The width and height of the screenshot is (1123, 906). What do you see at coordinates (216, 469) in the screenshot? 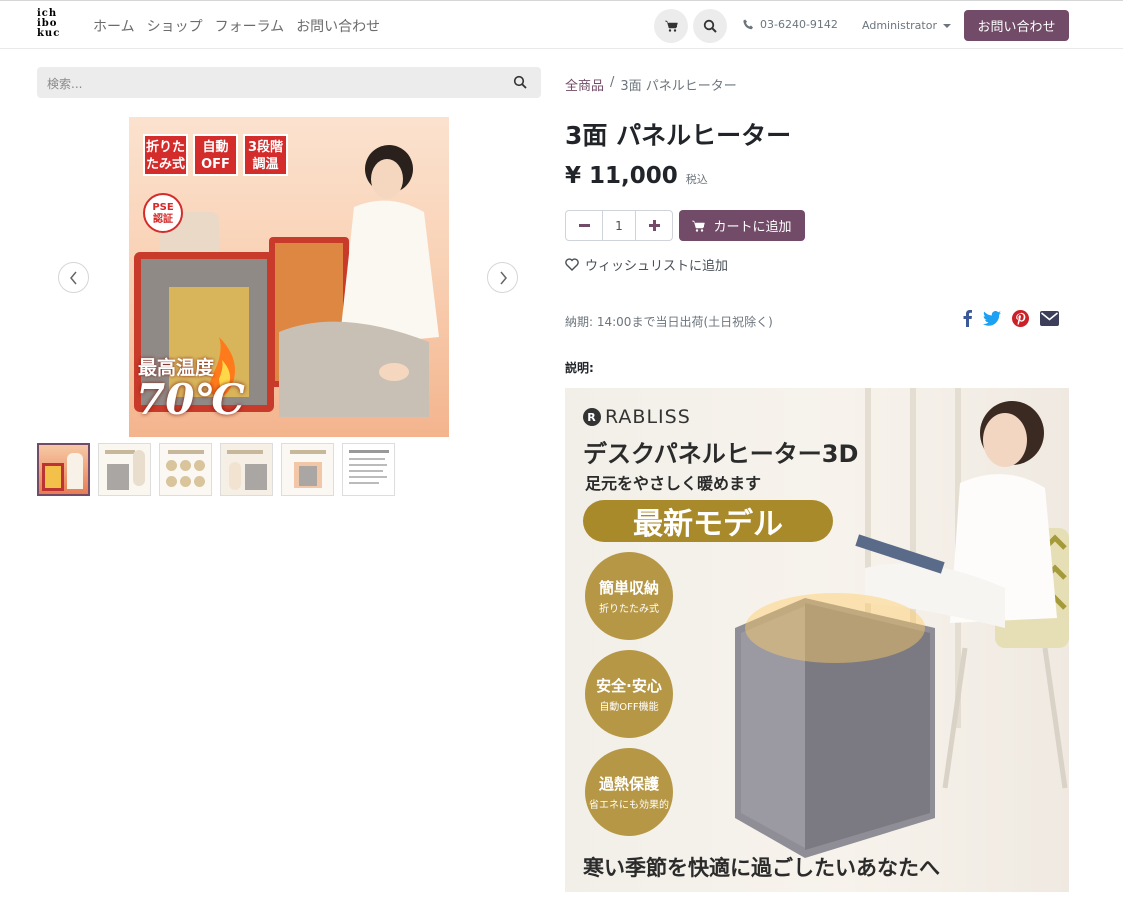
I see `thumbnail-strip` at bounding box center [216, 469].